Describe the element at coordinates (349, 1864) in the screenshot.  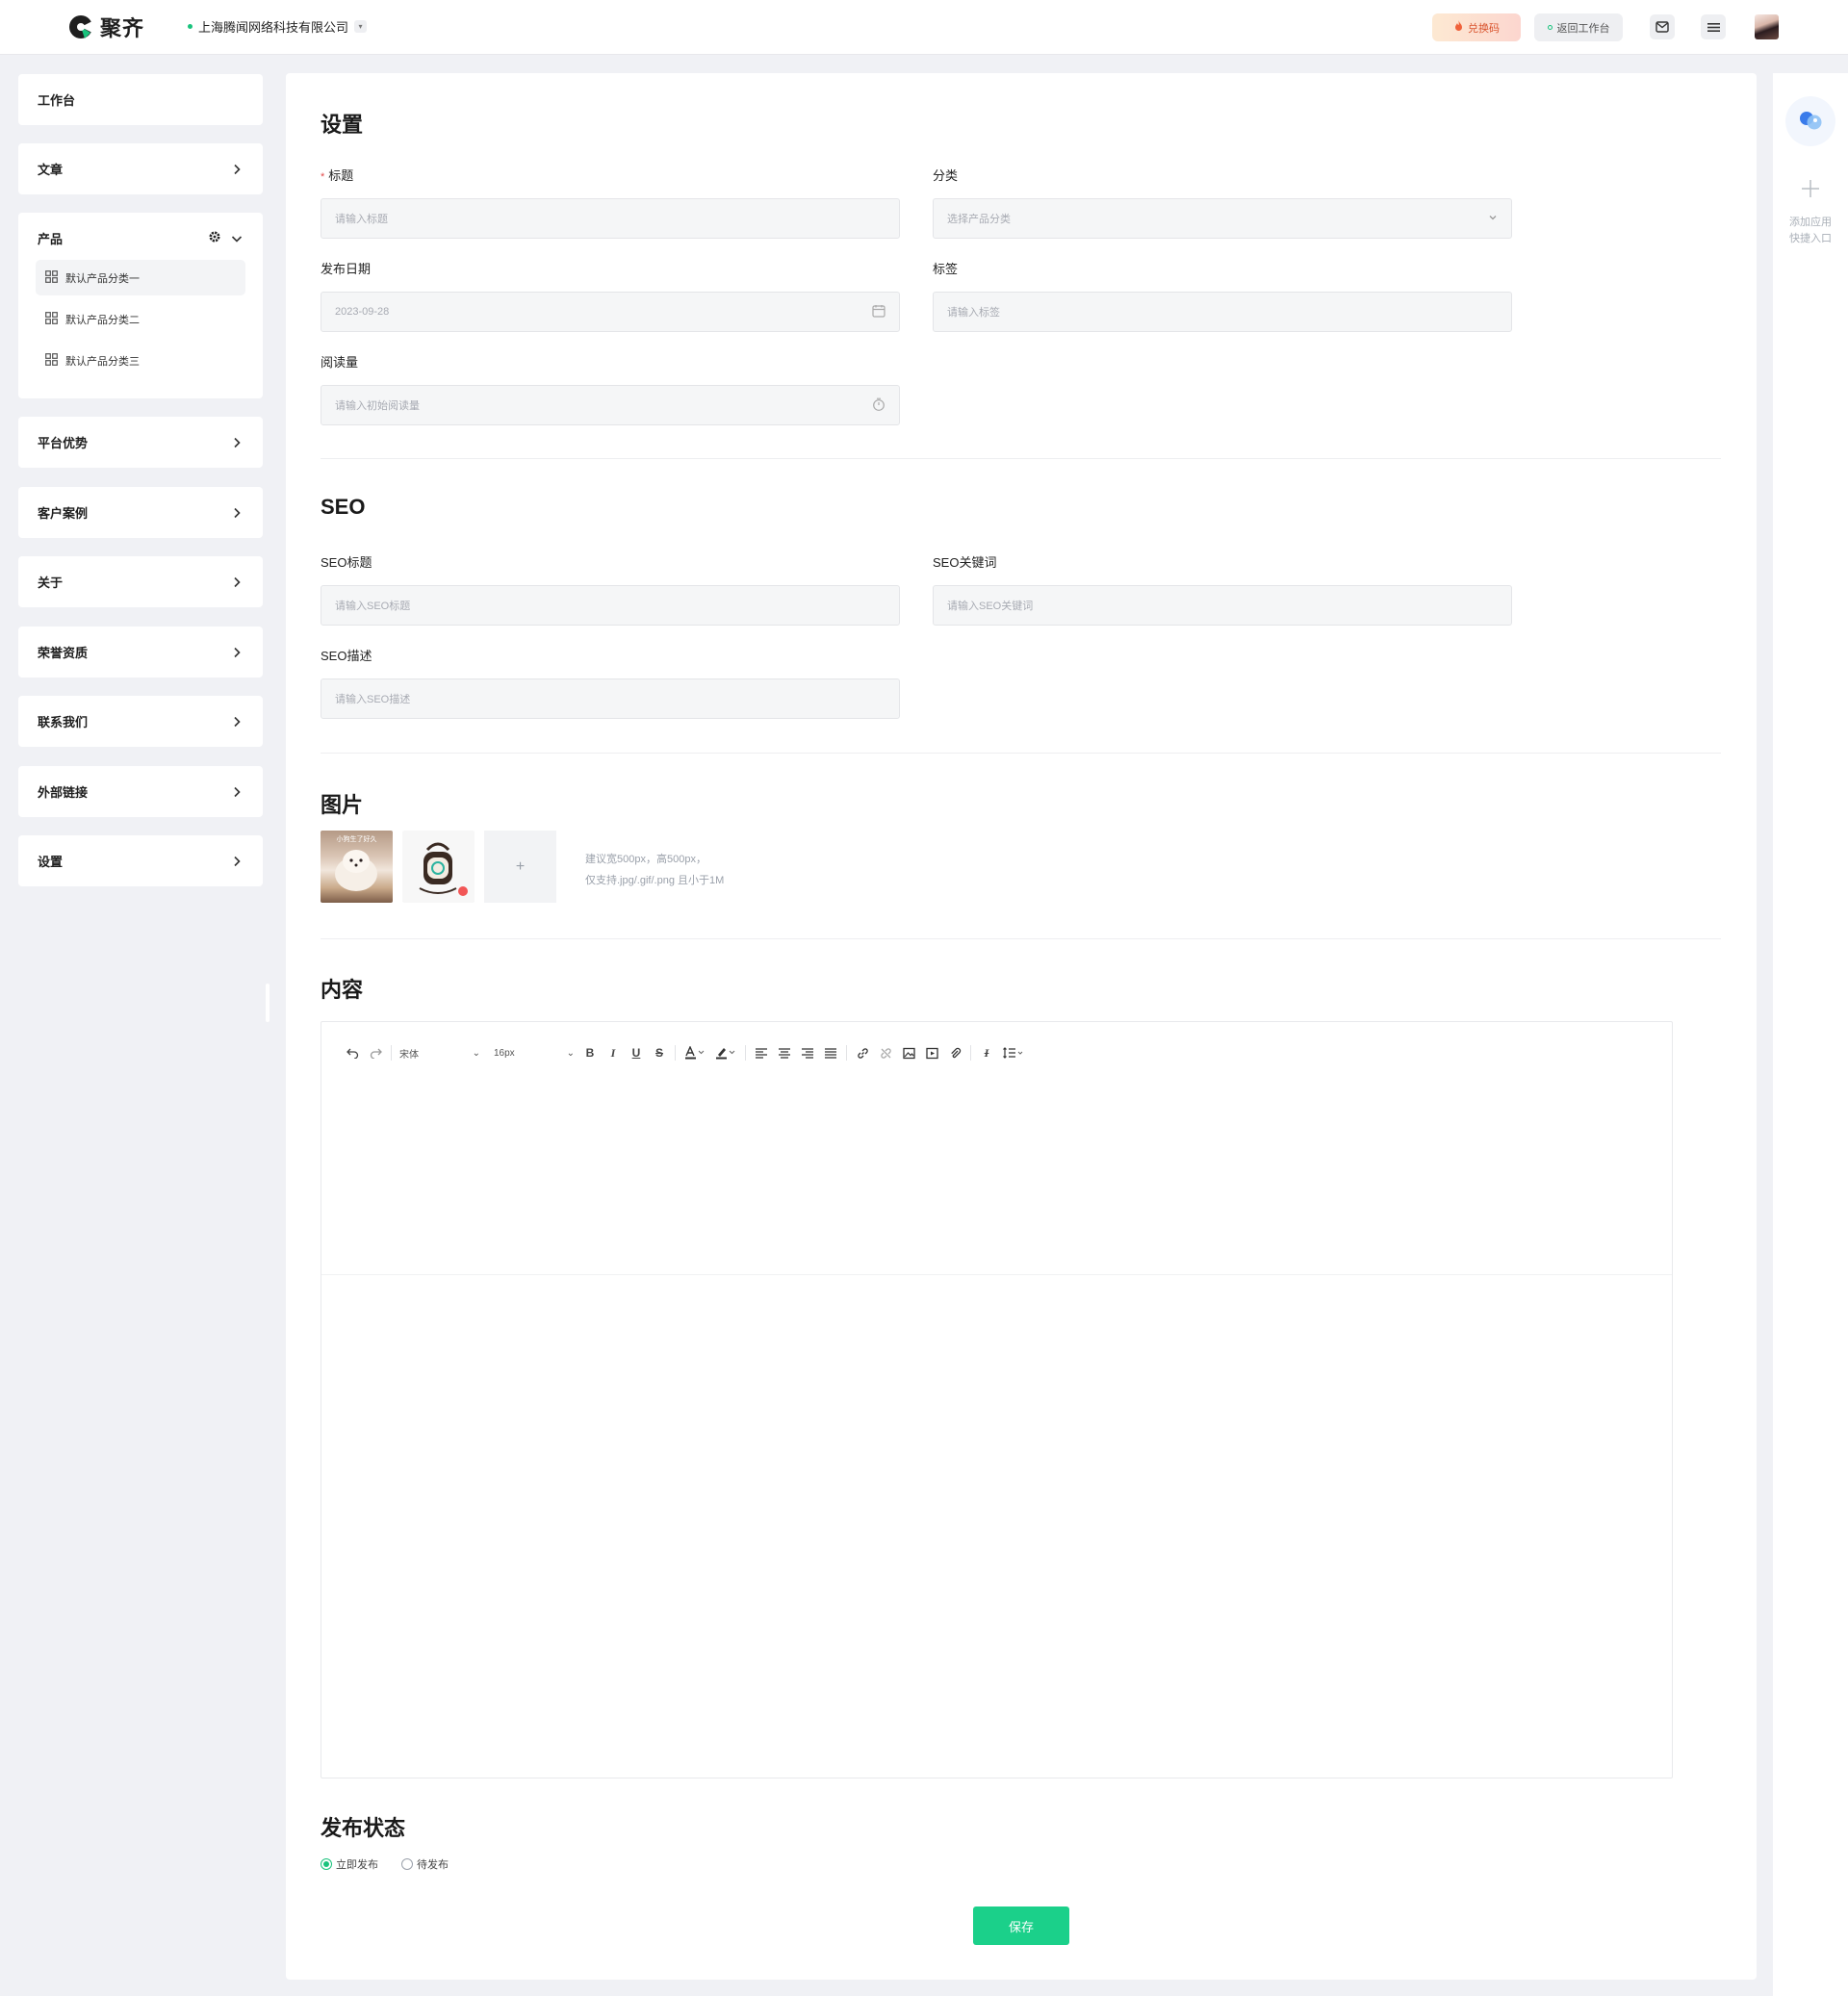
I see `publish-now-radio: 立即发布` at that location.